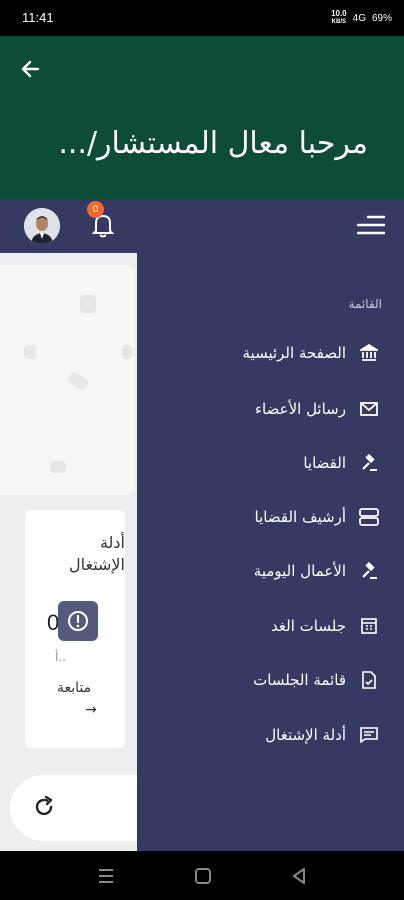 This screenshot has width=404, height=900. What do you see at coordinates (365, 304) in the screenshot?
I see `drawer-section-title: القائمة` at bounding box center [365, 304].